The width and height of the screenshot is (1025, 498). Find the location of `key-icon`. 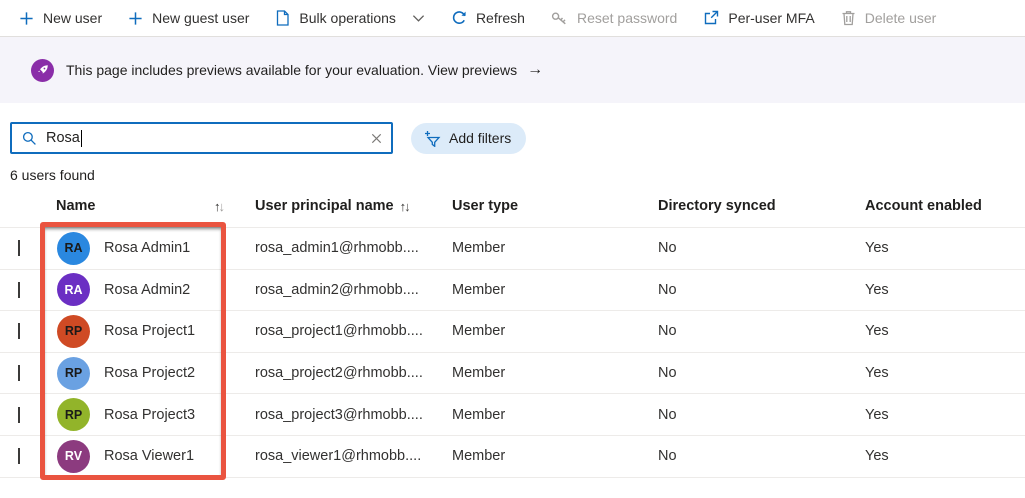

key-icon is located at coordinates (559, 18).